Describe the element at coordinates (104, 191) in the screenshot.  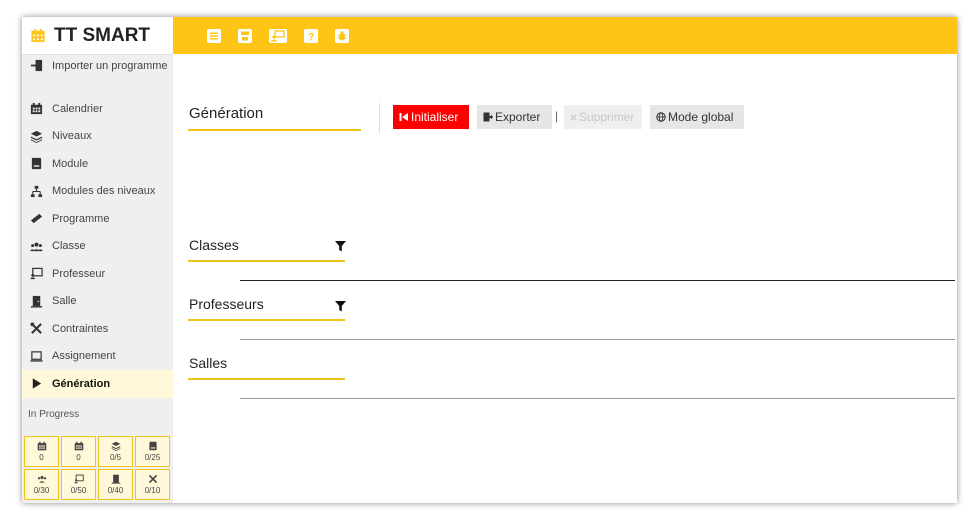
I see `sidebar-item-label: Modules des niveaux` at that location.